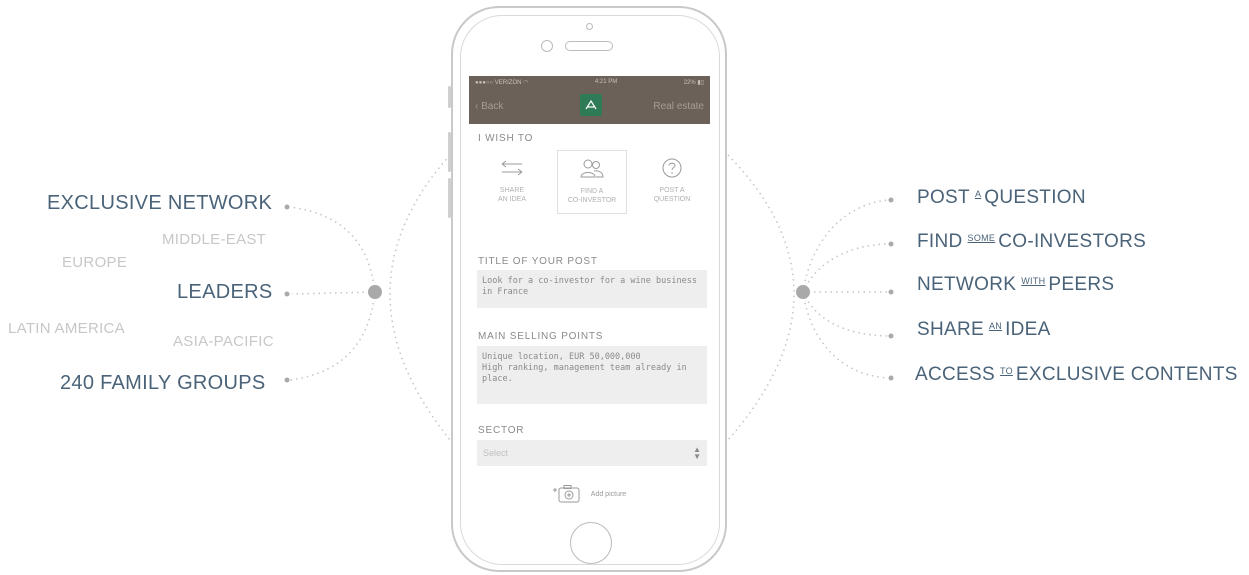 The height and width of the screenshot is (575, 1249). What do you see at coordinates (512, 168) in the screenshot?
I see `exchange-arrows-icon` at bounding box center [512, 168].